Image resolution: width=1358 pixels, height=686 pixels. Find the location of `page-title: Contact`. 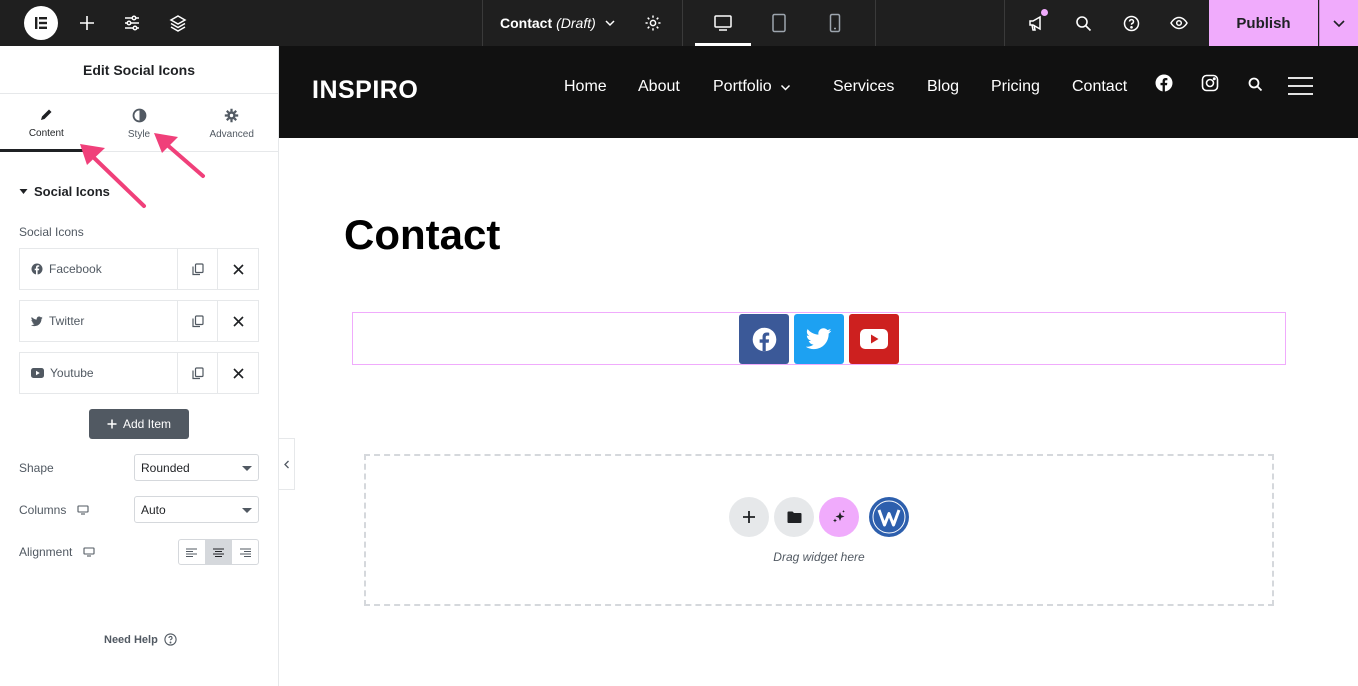

page-title: Contact is located at coordinates (422, 234).